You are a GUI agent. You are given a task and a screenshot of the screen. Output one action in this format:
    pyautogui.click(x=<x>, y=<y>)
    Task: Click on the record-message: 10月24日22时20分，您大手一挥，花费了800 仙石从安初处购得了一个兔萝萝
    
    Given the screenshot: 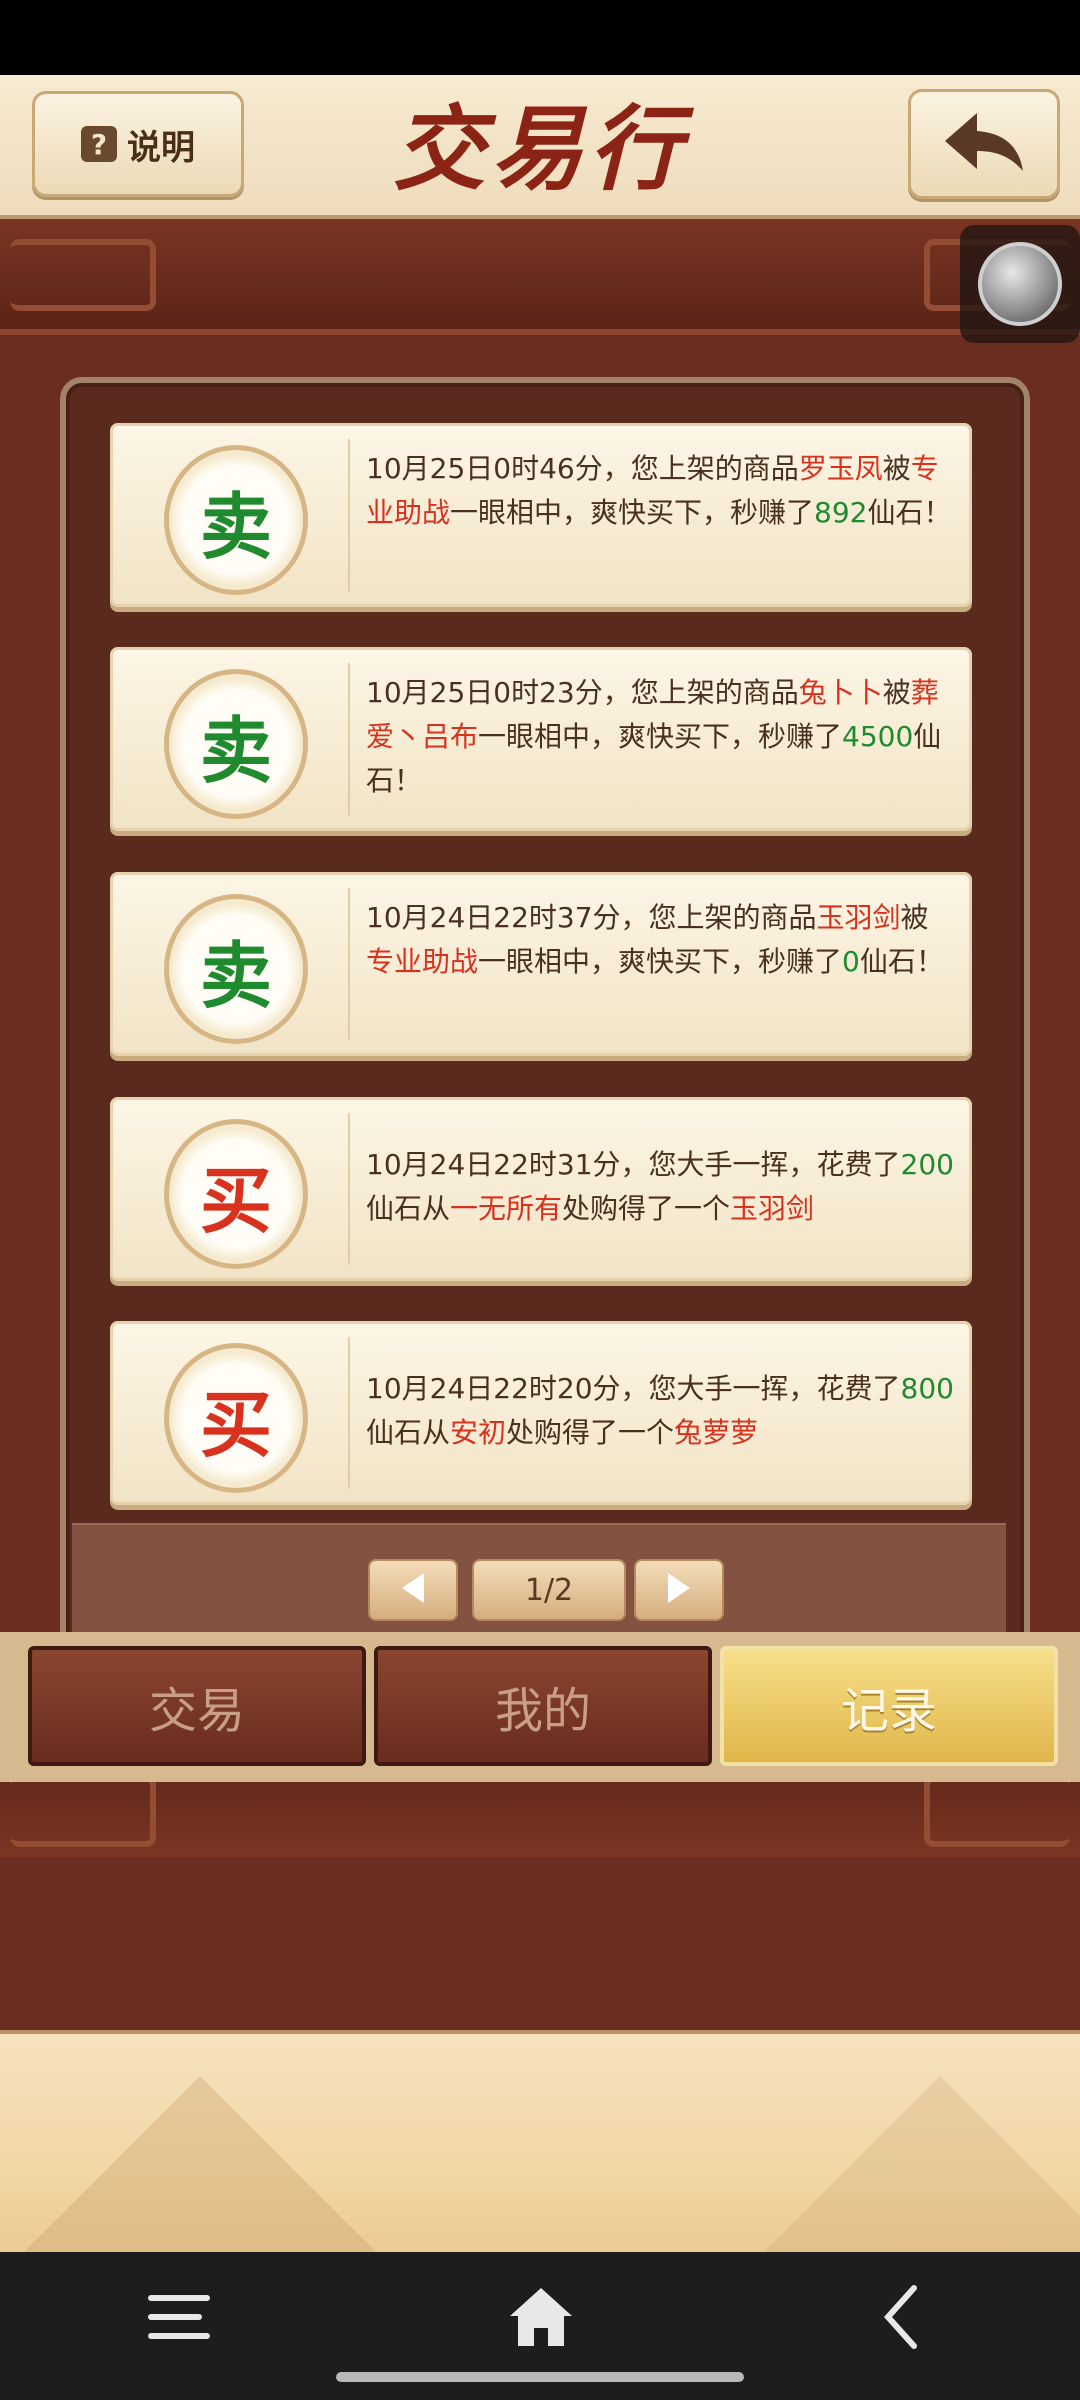 What is the action you would take?
    pyautogui.click(x=661, y=1411)
    